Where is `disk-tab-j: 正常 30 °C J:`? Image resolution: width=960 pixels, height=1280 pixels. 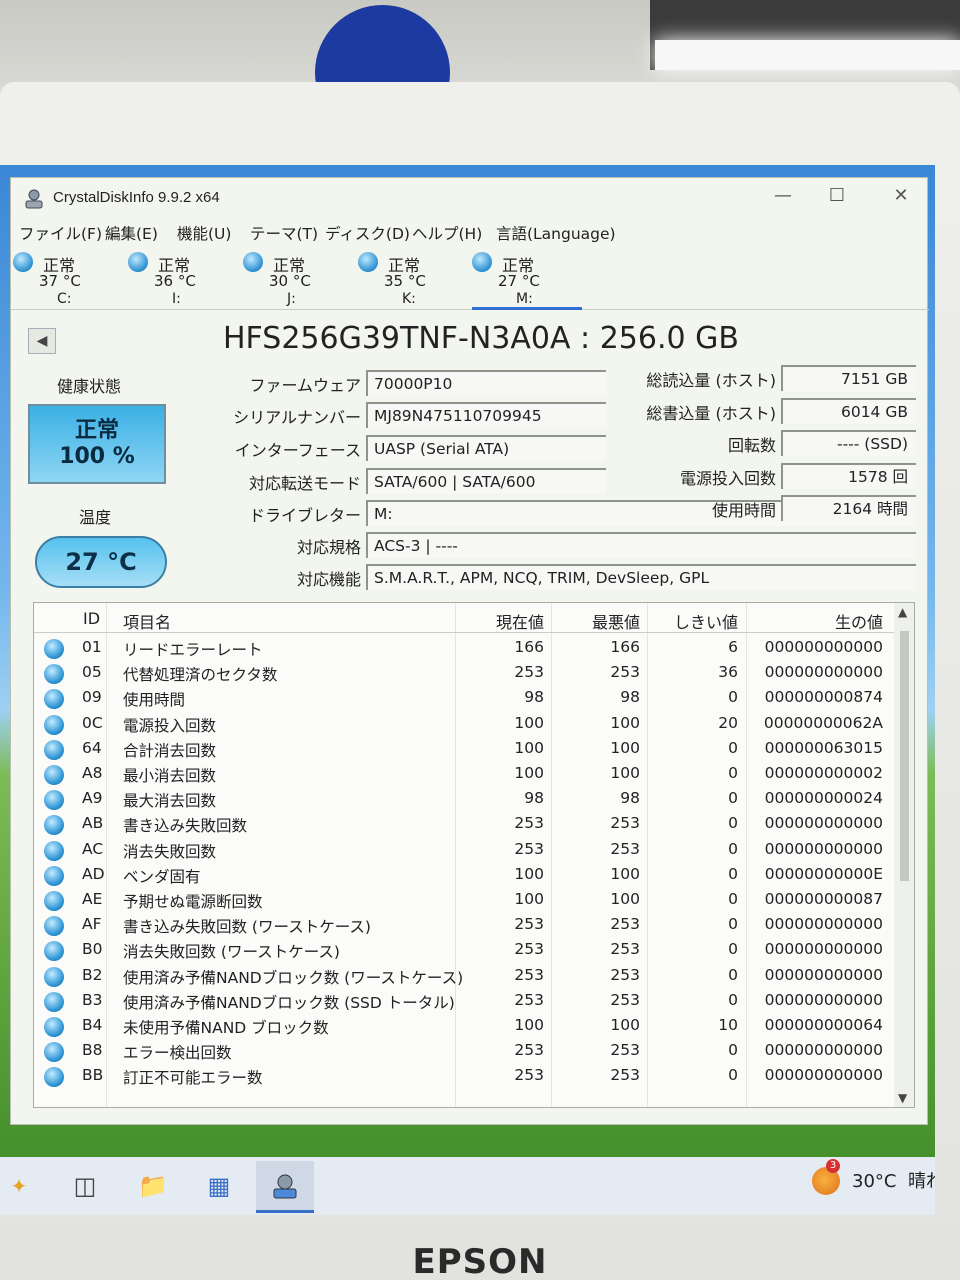
disk-tab-j: 正常 30 °C J: is located at coordinates (298, 279).